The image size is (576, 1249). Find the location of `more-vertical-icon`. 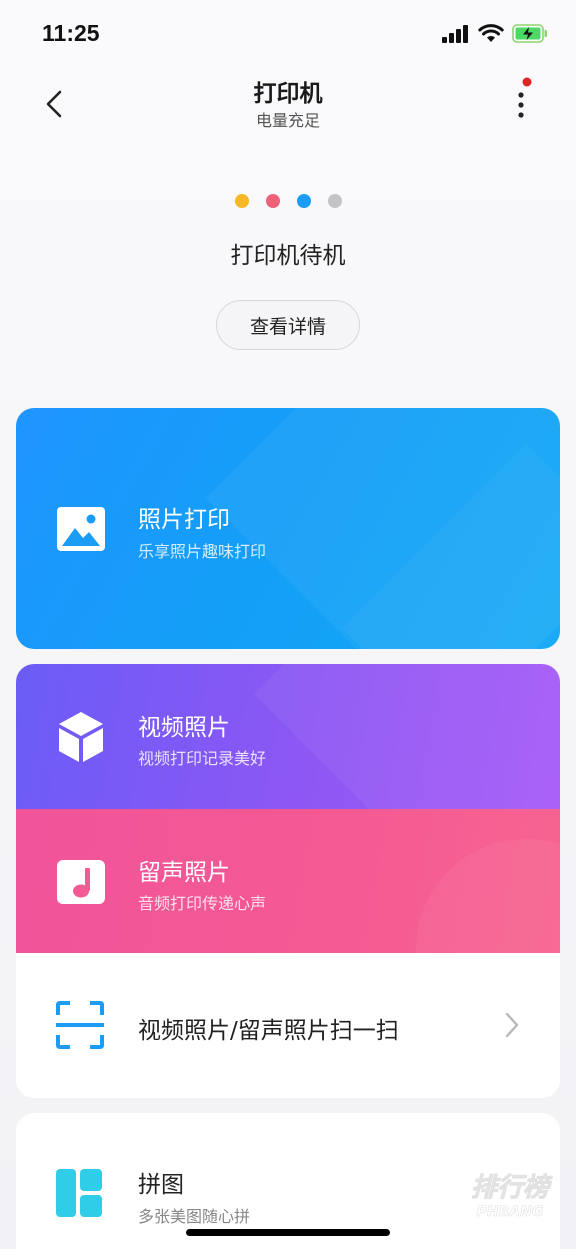

more-vertical-icon is located at coordinates (525, 97).